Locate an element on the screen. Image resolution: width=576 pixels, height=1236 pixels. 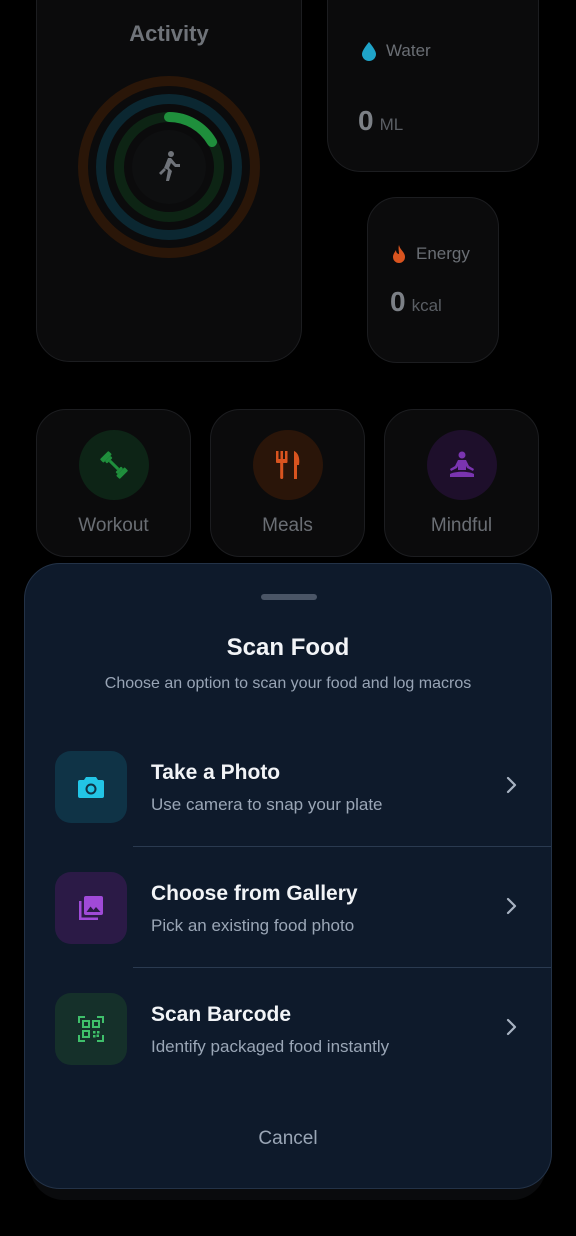
take-photo-subtitle: Use camera to snap your plate is located at coordinates (267, 804).